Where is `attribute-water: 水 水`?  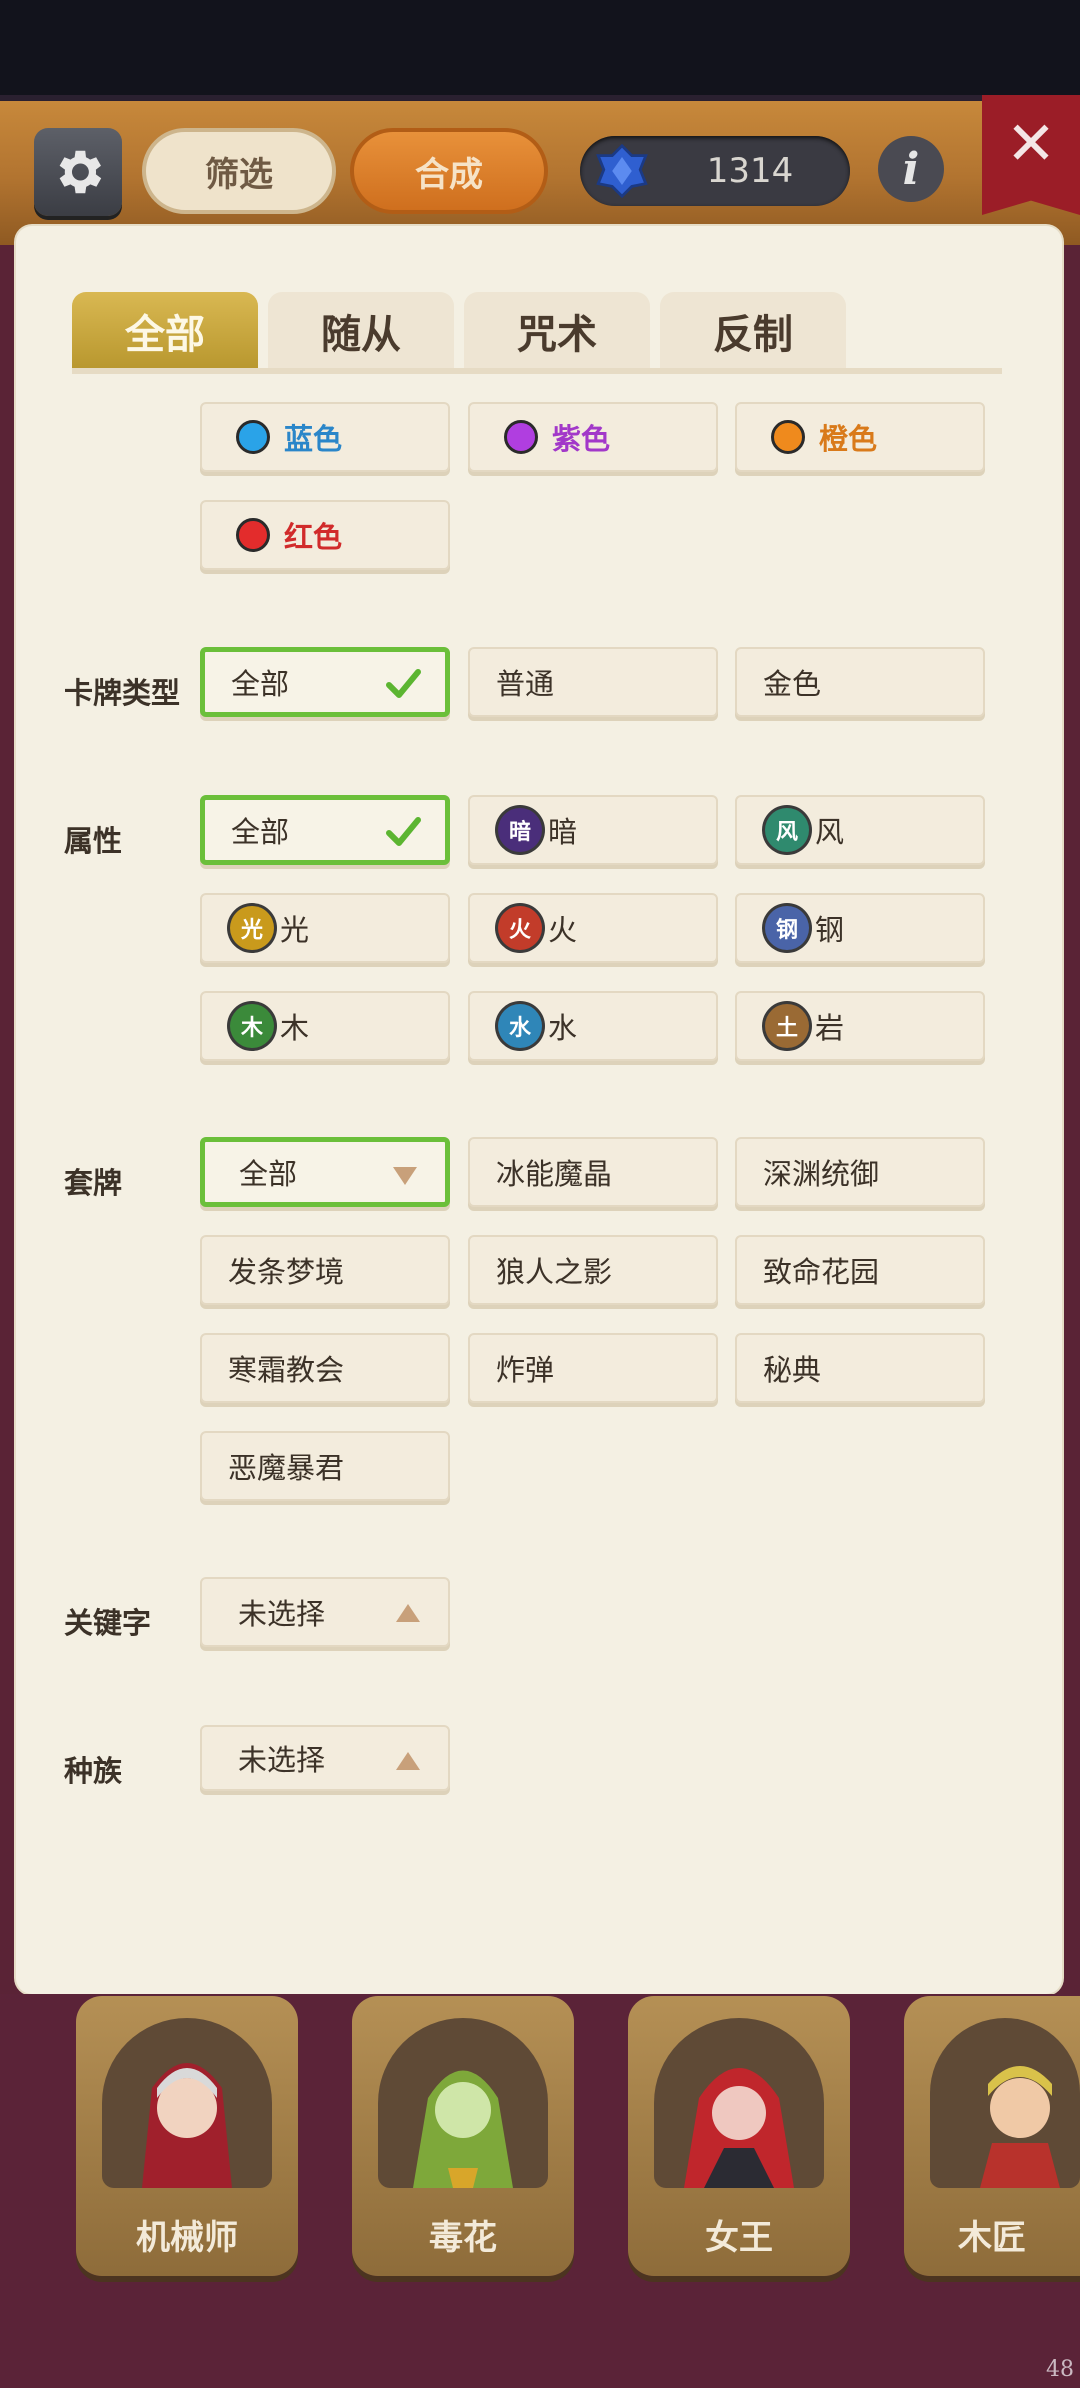 attribute-water: 水 水 is located at coordinates (593, 1026).